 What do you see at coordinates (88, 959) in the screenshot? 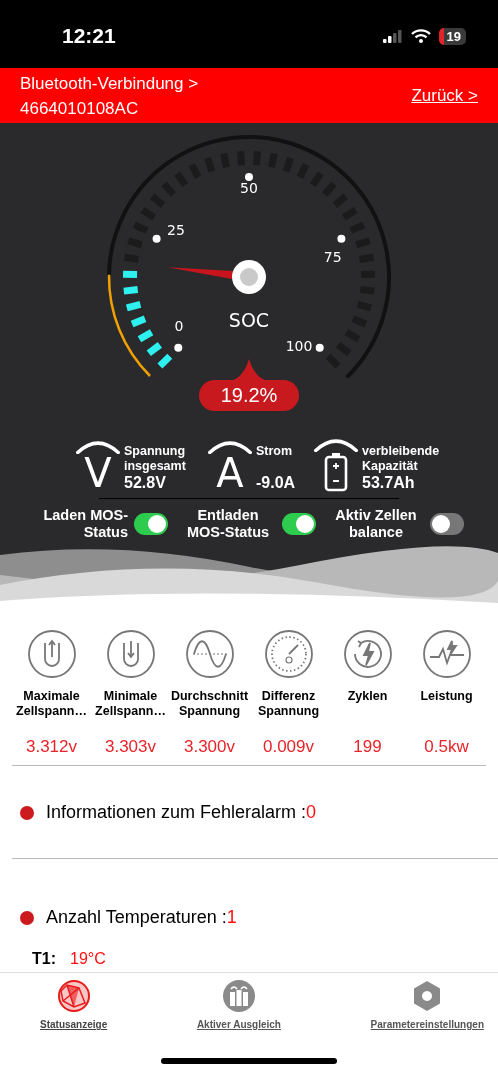
I see `temperature-value: 19°C` at bounding box center [88, 959].